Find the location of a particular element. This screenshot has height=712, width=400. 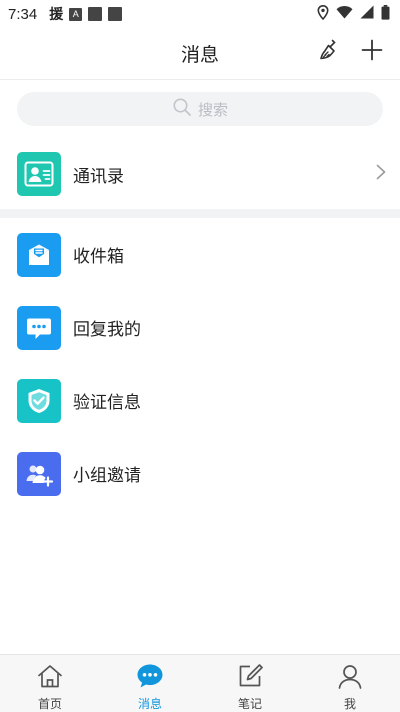

contact-card-icon is located at coordinates (39, 174).